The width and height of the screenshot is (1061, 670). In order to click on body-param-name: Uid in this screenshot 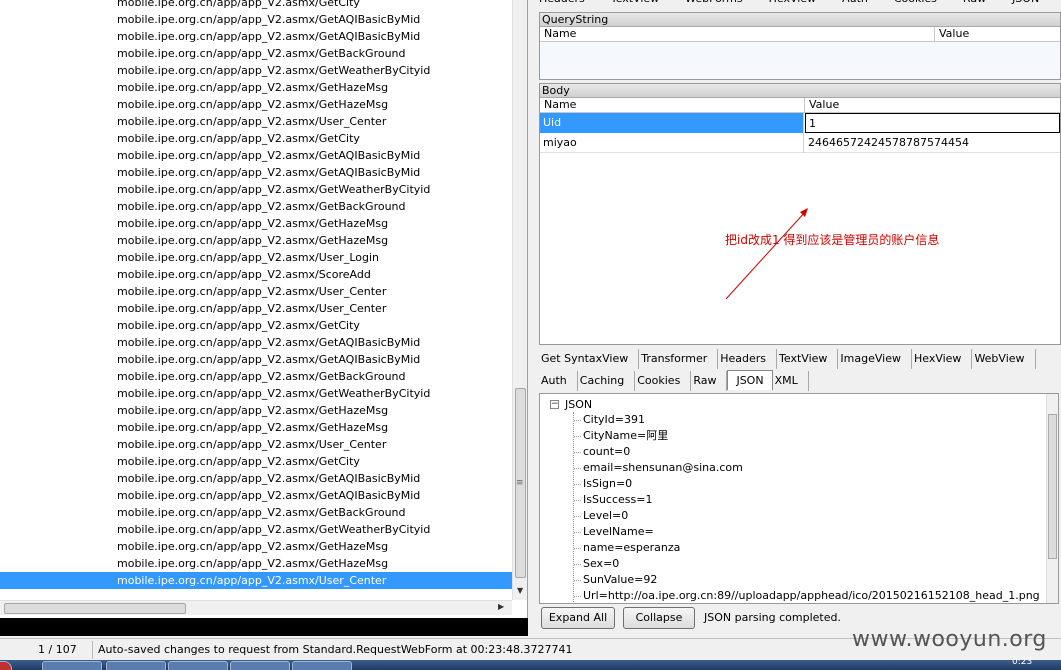, I will do `click(672, 123)`.